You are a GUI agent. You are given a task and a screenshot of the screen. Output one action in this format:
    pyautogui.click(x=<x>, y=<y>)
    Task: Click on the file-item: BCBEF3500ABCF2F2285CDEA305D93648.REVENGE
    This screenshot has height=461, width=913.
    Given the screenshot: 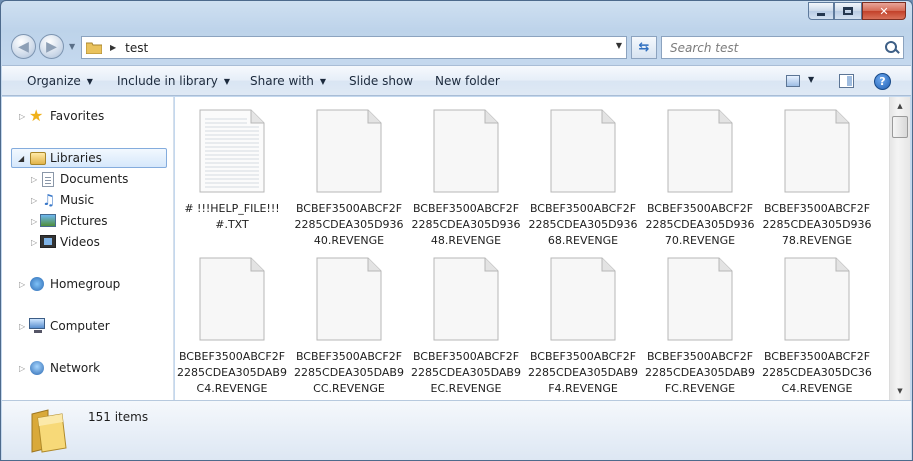 What is the action you would take?
    pyautogui.click(x=466, y=172)
    